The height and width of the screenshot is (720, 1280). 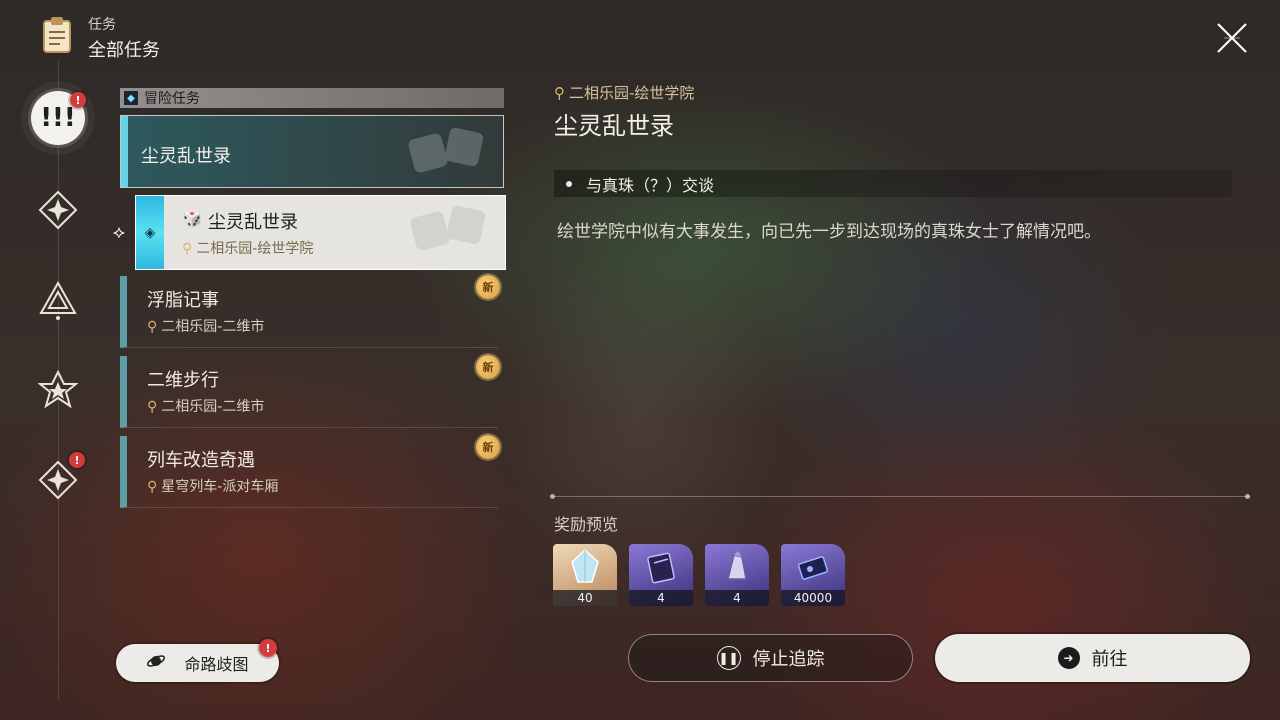 I want to click on rail-trailblaze-missions, so click(x=58, y=210).